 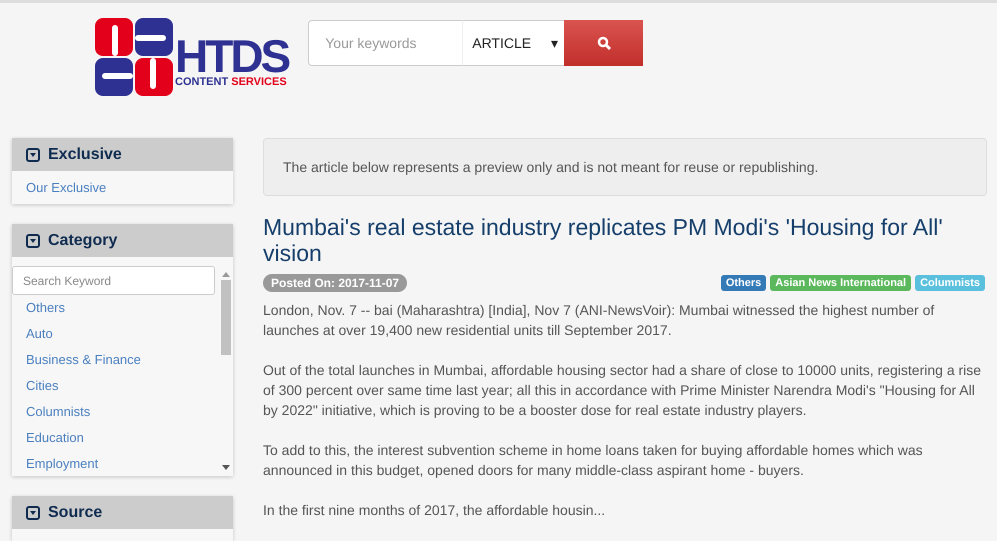 What do you see at coordinates (593, 460) in the screenshot?
I see `paragraph: To add to this, the interest subvention scheme in home loans taken for buying affordable homes which was announced in this budget, opened doors for many middle-class aspirant home - buyers.` at bounding box center [593, 460].